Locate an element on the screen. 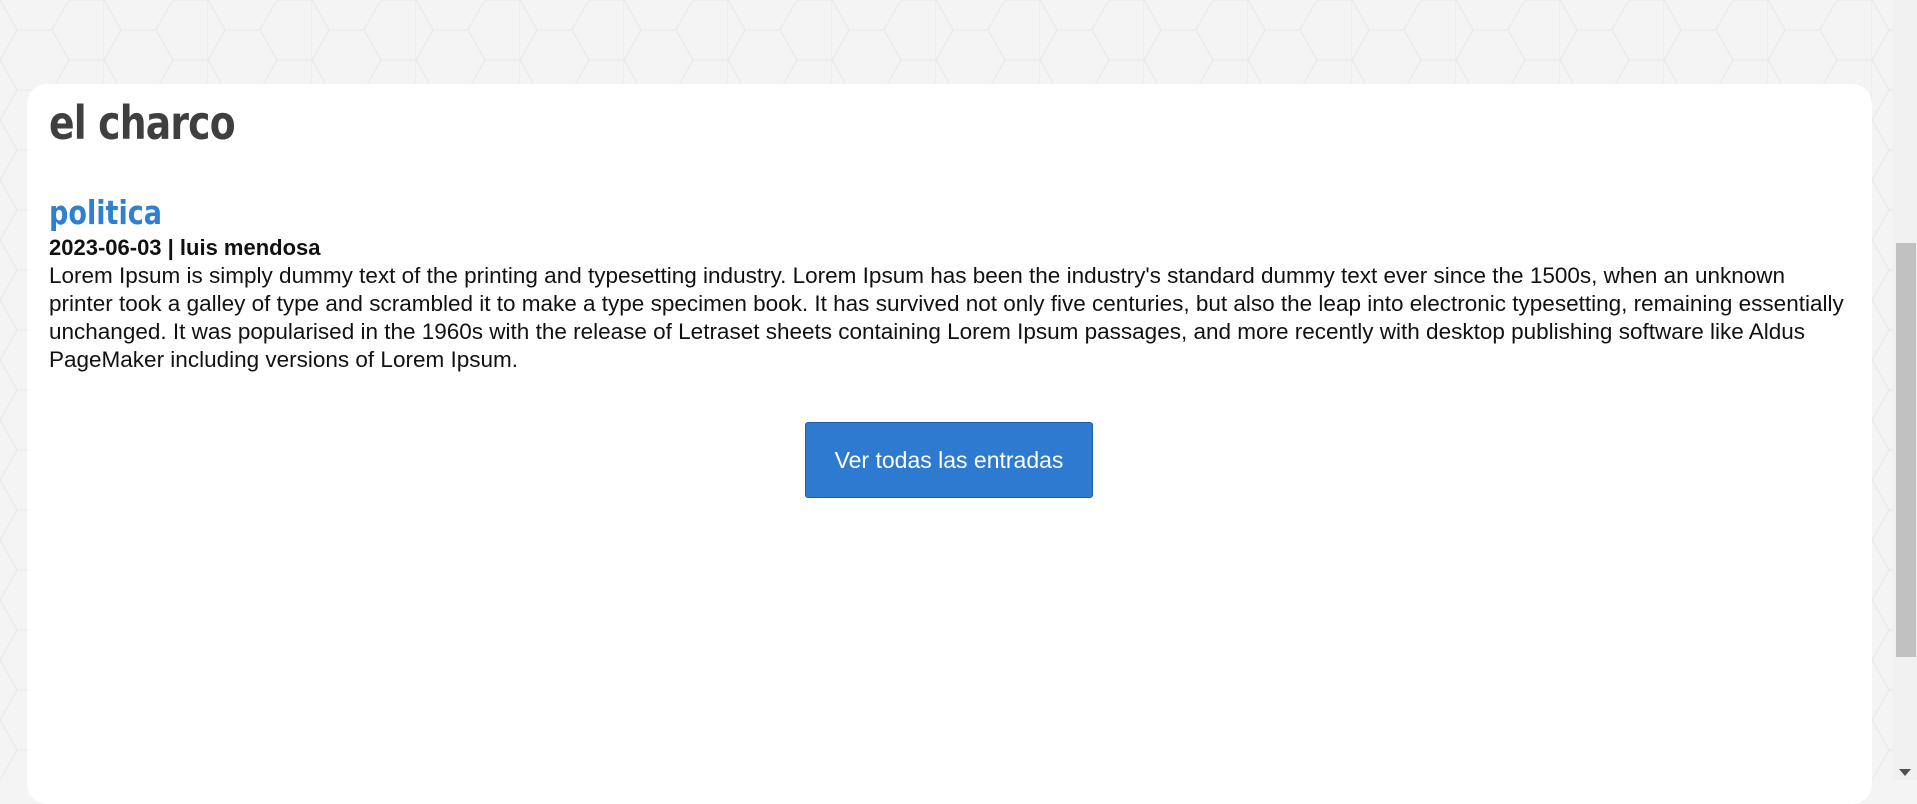 The image size is (1917, 804). chevron-down-icon is located at coordinates (1905, 772).